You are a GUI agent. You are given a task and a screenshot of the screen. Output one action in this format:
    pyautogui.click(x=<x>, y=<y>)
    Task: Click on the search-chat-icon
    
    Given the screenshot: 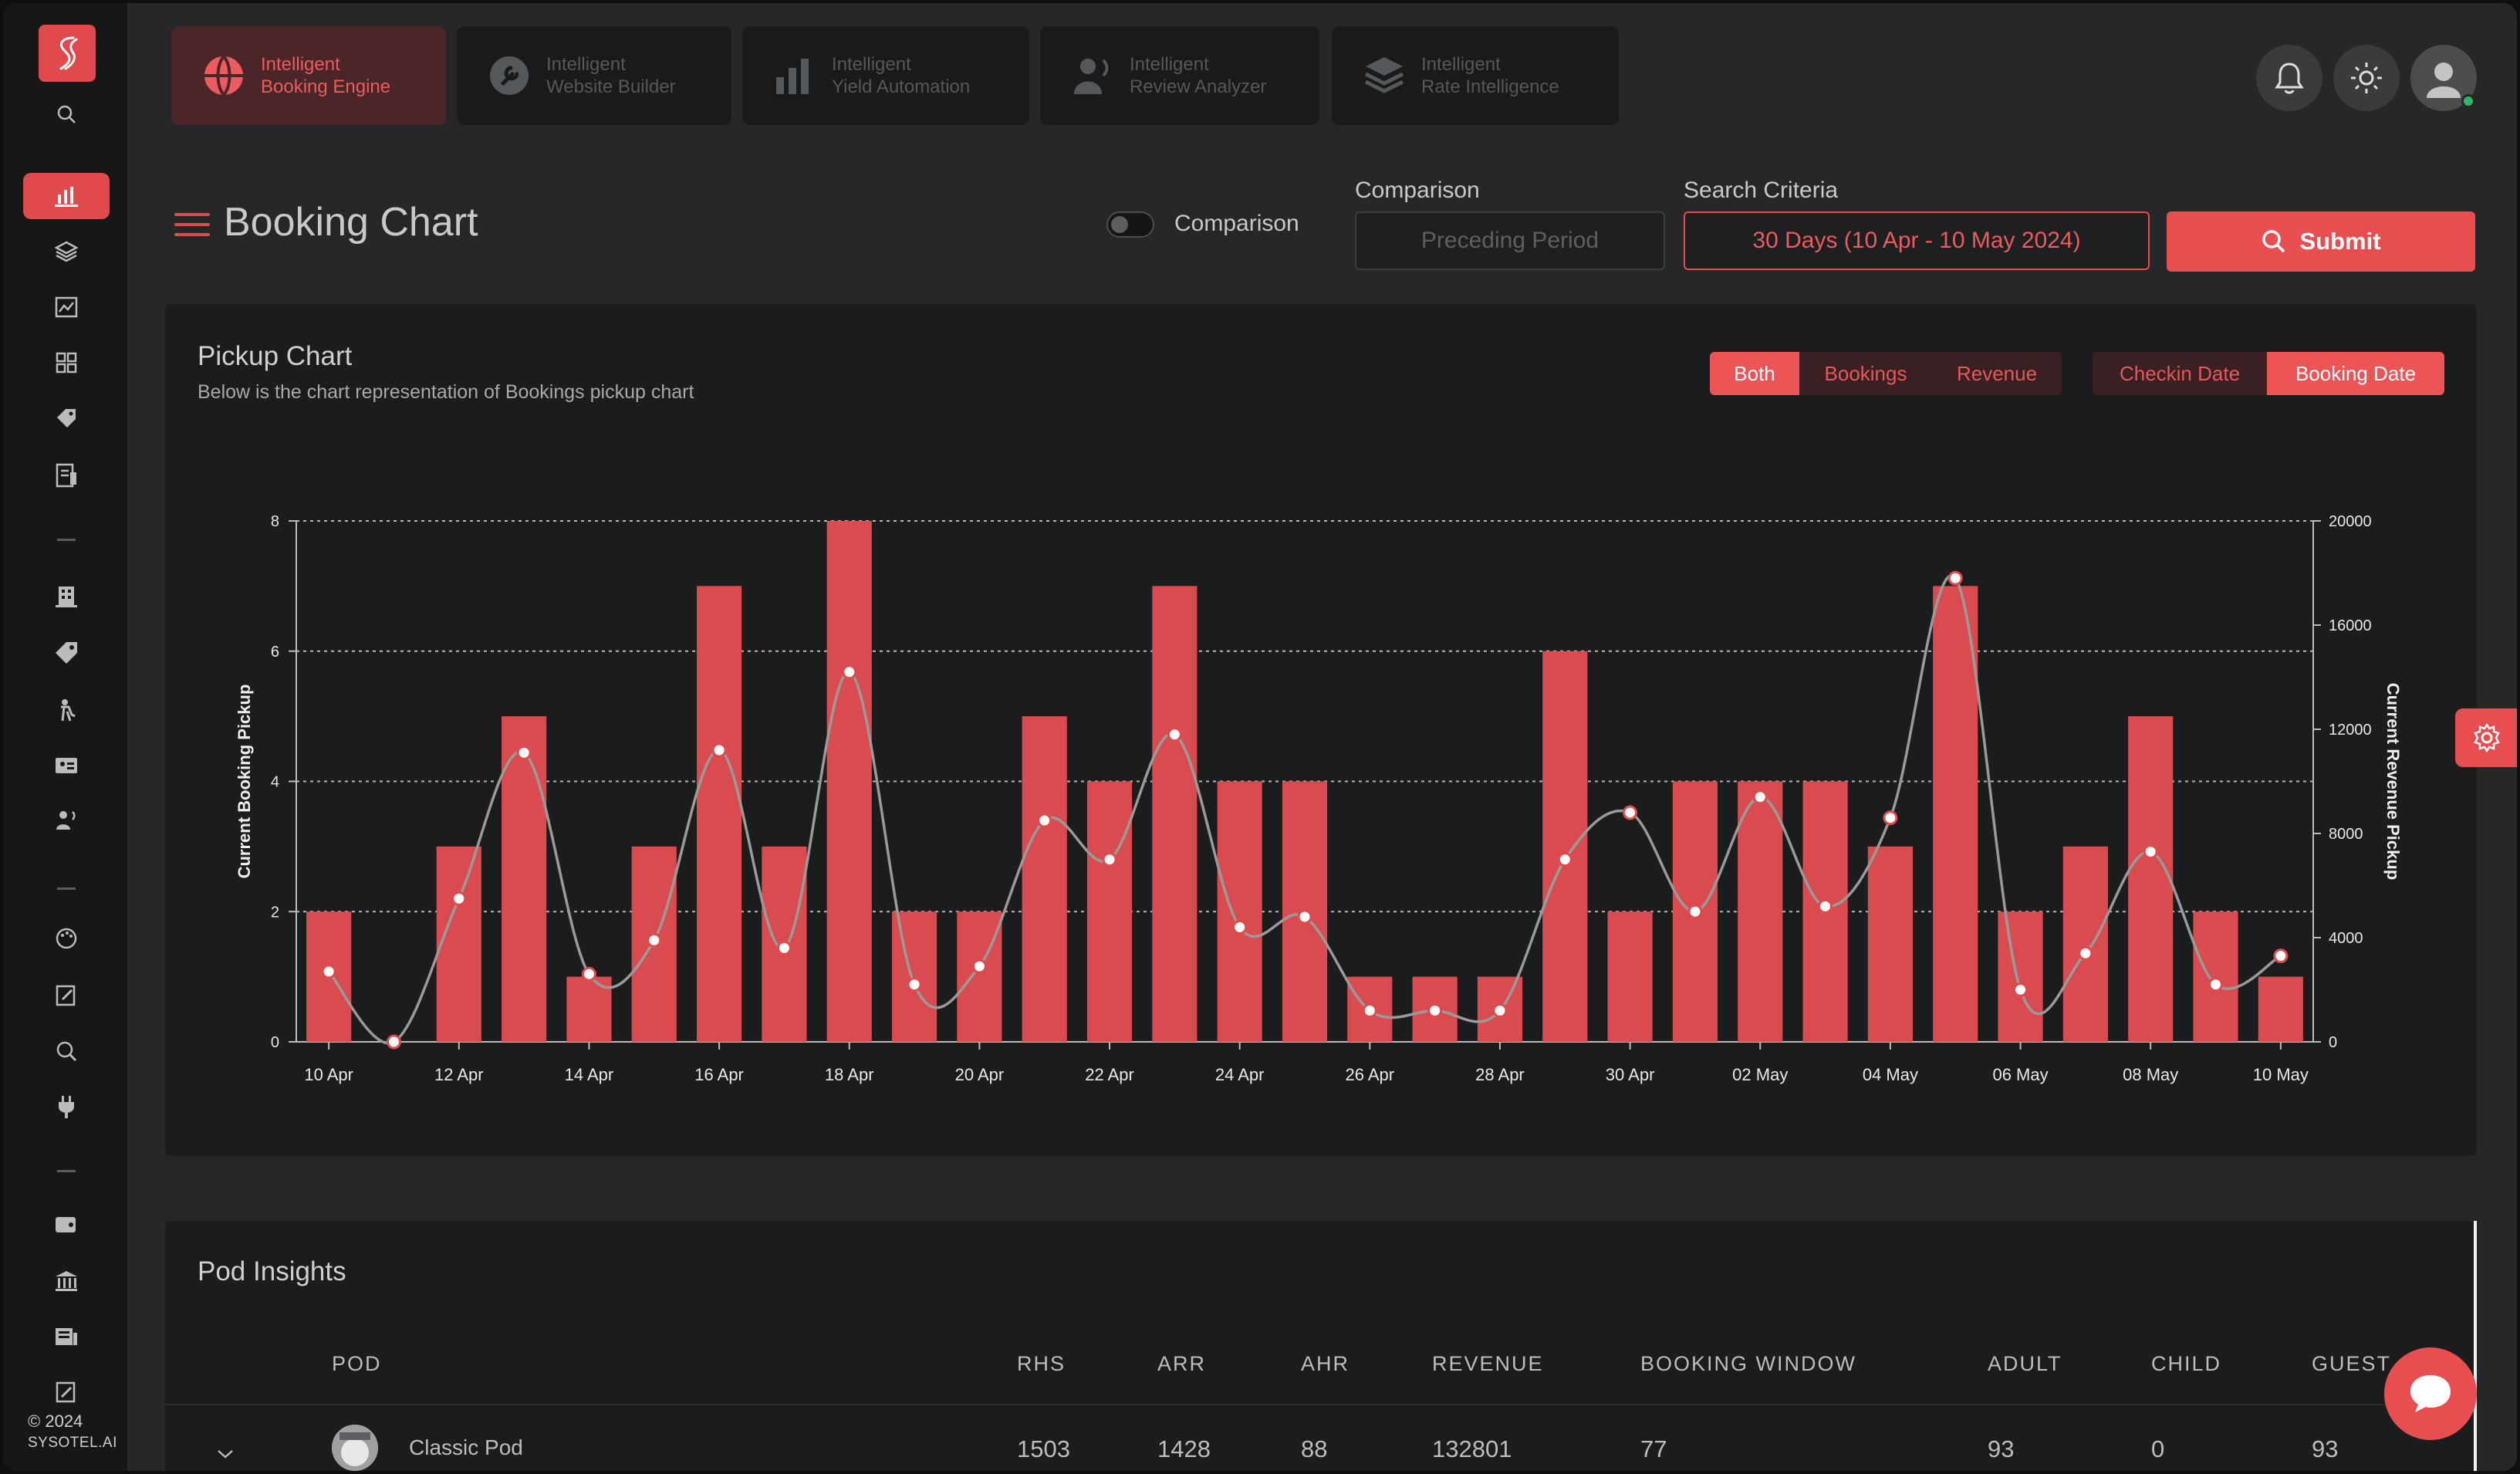 What is the action you would take?
    pyautogui.click(x=66, y=1051)
    